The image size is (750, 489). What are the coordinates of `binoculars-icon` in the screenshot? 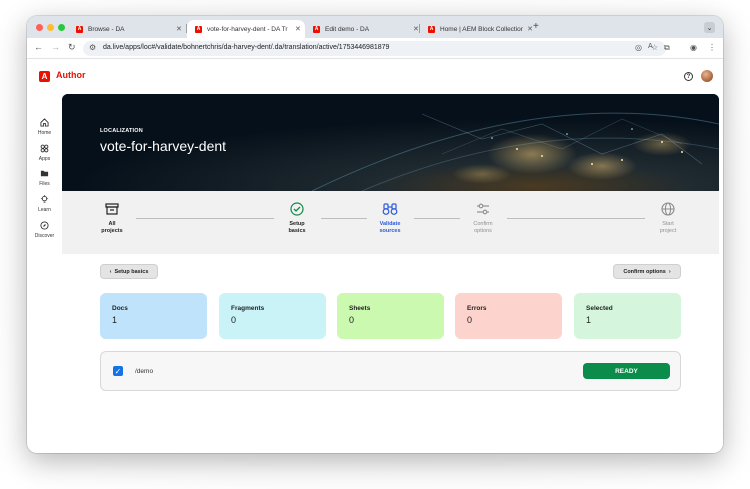 It's located at (390, 209).